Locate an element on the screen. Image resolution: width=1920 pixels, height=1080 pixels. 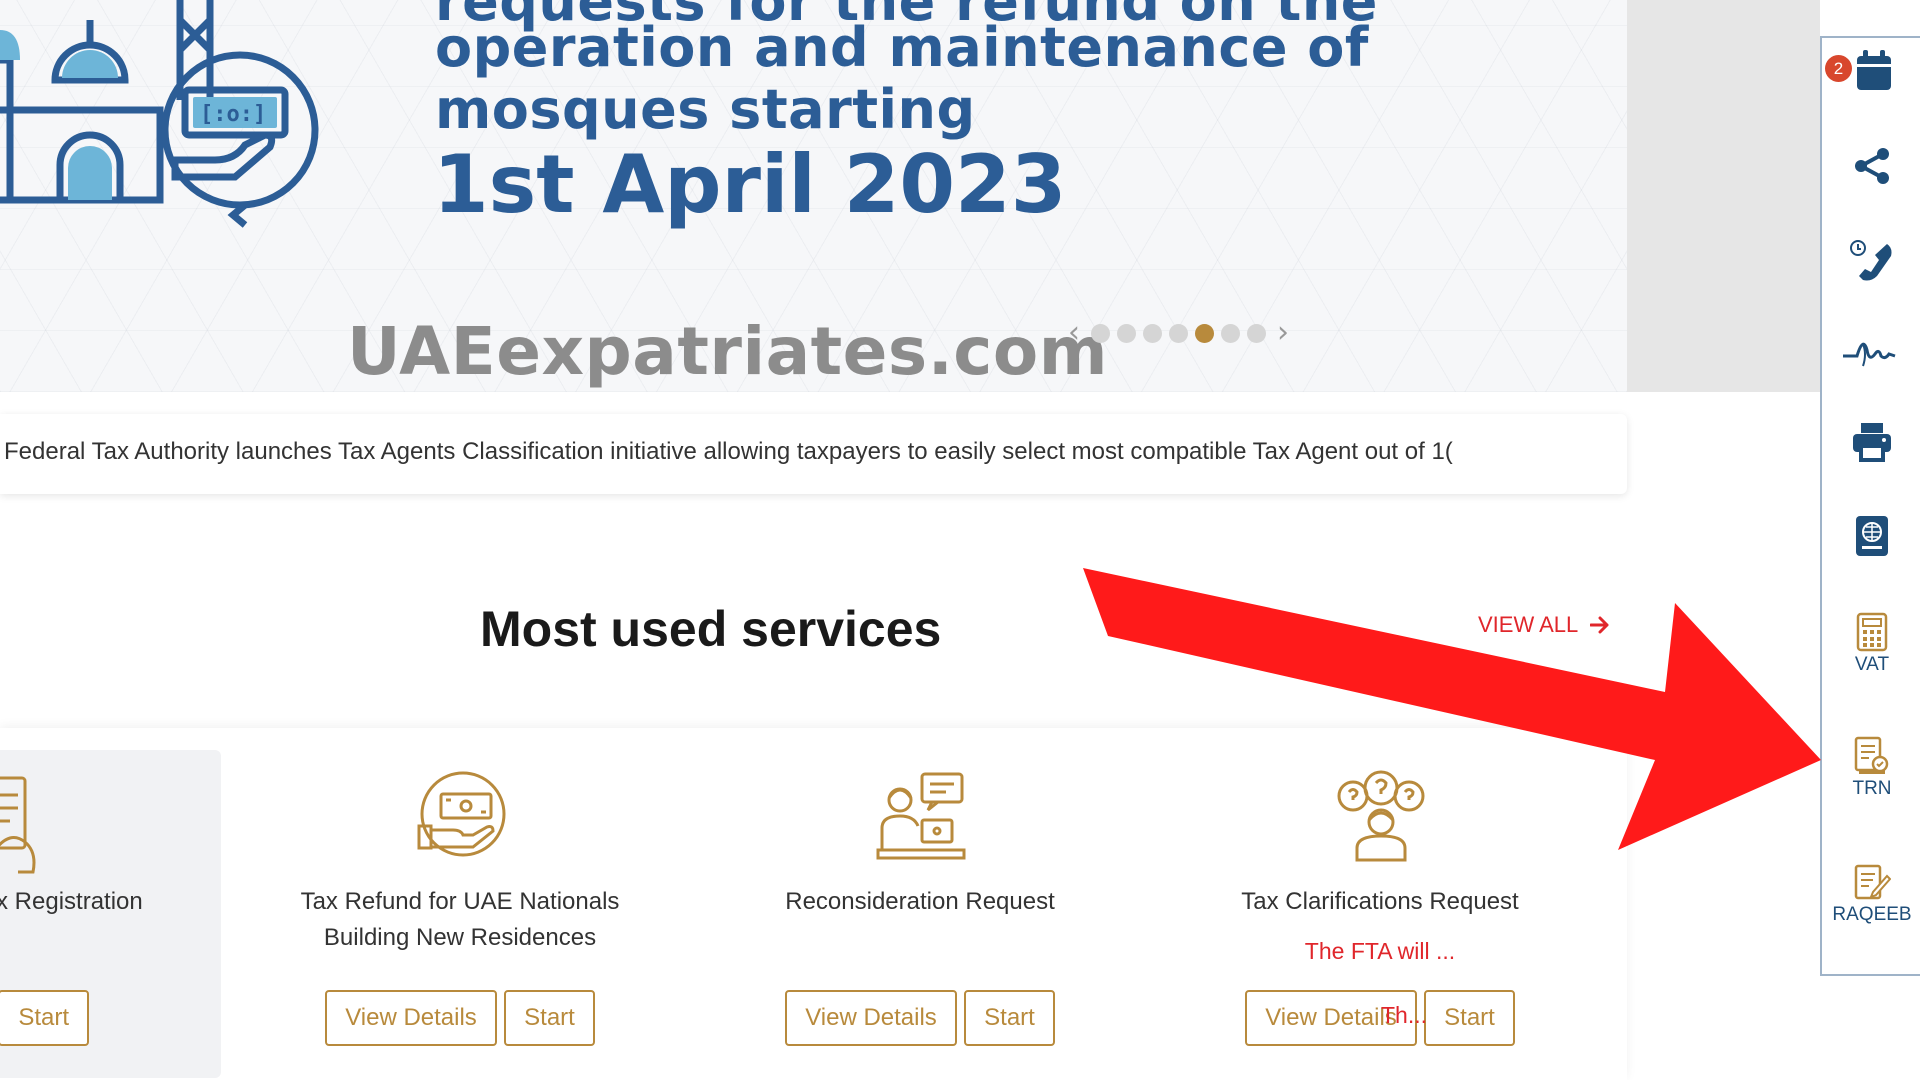
calendar-button: 2 is located at coordinates (1871, 71).